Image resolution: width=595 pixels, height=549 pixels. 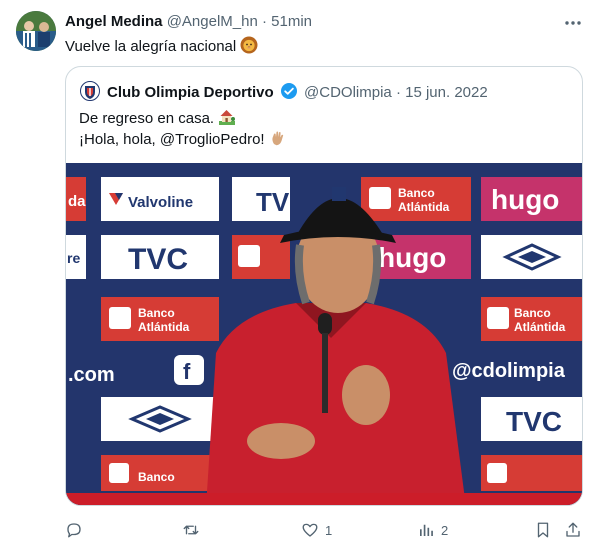 I want to click on house-with-garden-icon, so click(x=227, y=119).